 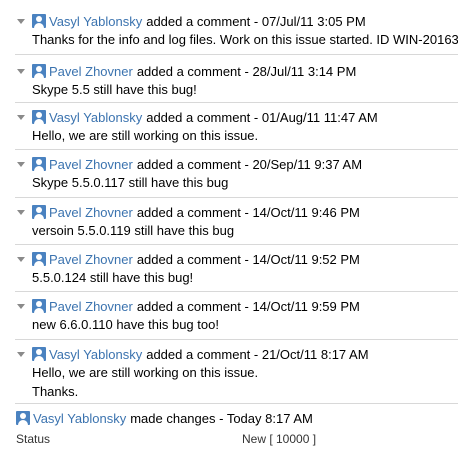 I want to click on comment-body: Skype 5.5 still have this bug!, so click(x=114, y=89).